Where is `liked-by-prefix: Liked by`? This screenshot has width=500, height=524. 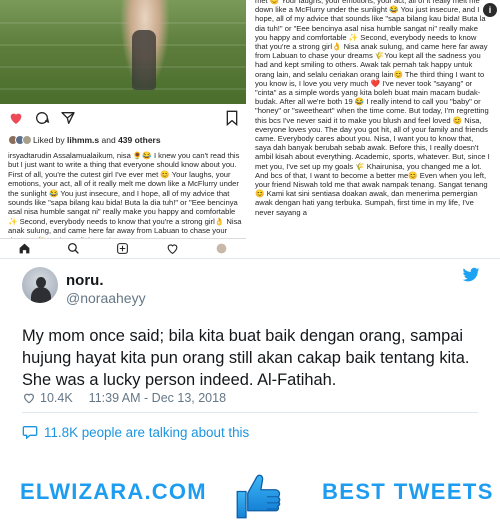 liked-by-prefix: Liked by is located at coordinates (50, 140).